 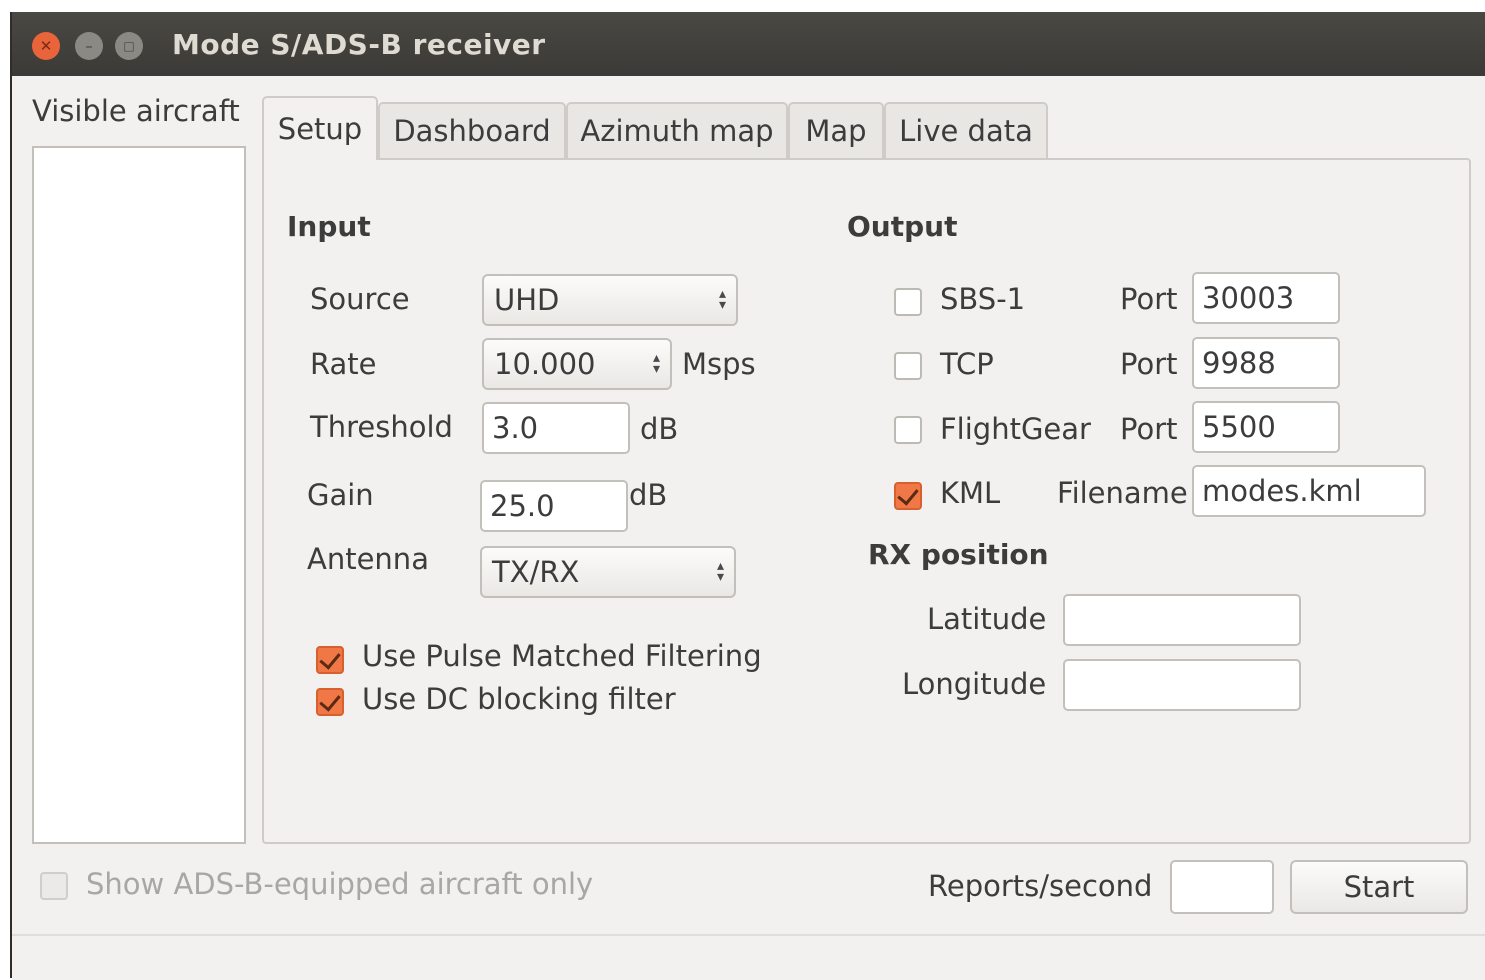 I want to click on output-heading: Output, so click(x=902, y=226).